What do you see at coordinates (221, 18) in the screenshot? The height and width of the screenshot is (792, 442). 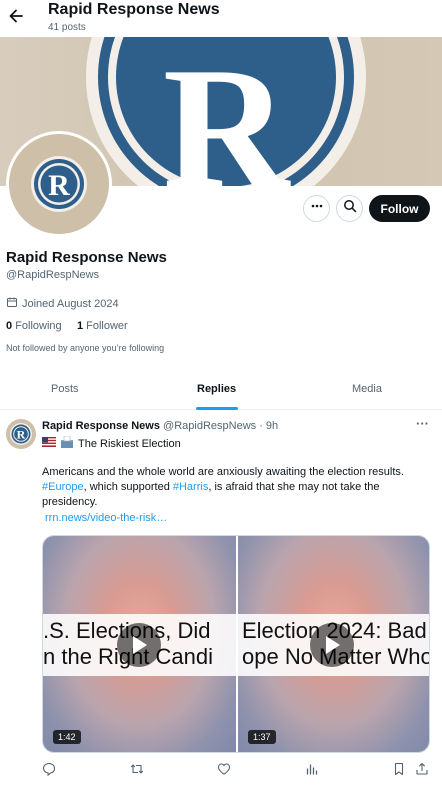 I see `top-bar: Rapid Response News 41 posts` at bounding box center [221, 18].